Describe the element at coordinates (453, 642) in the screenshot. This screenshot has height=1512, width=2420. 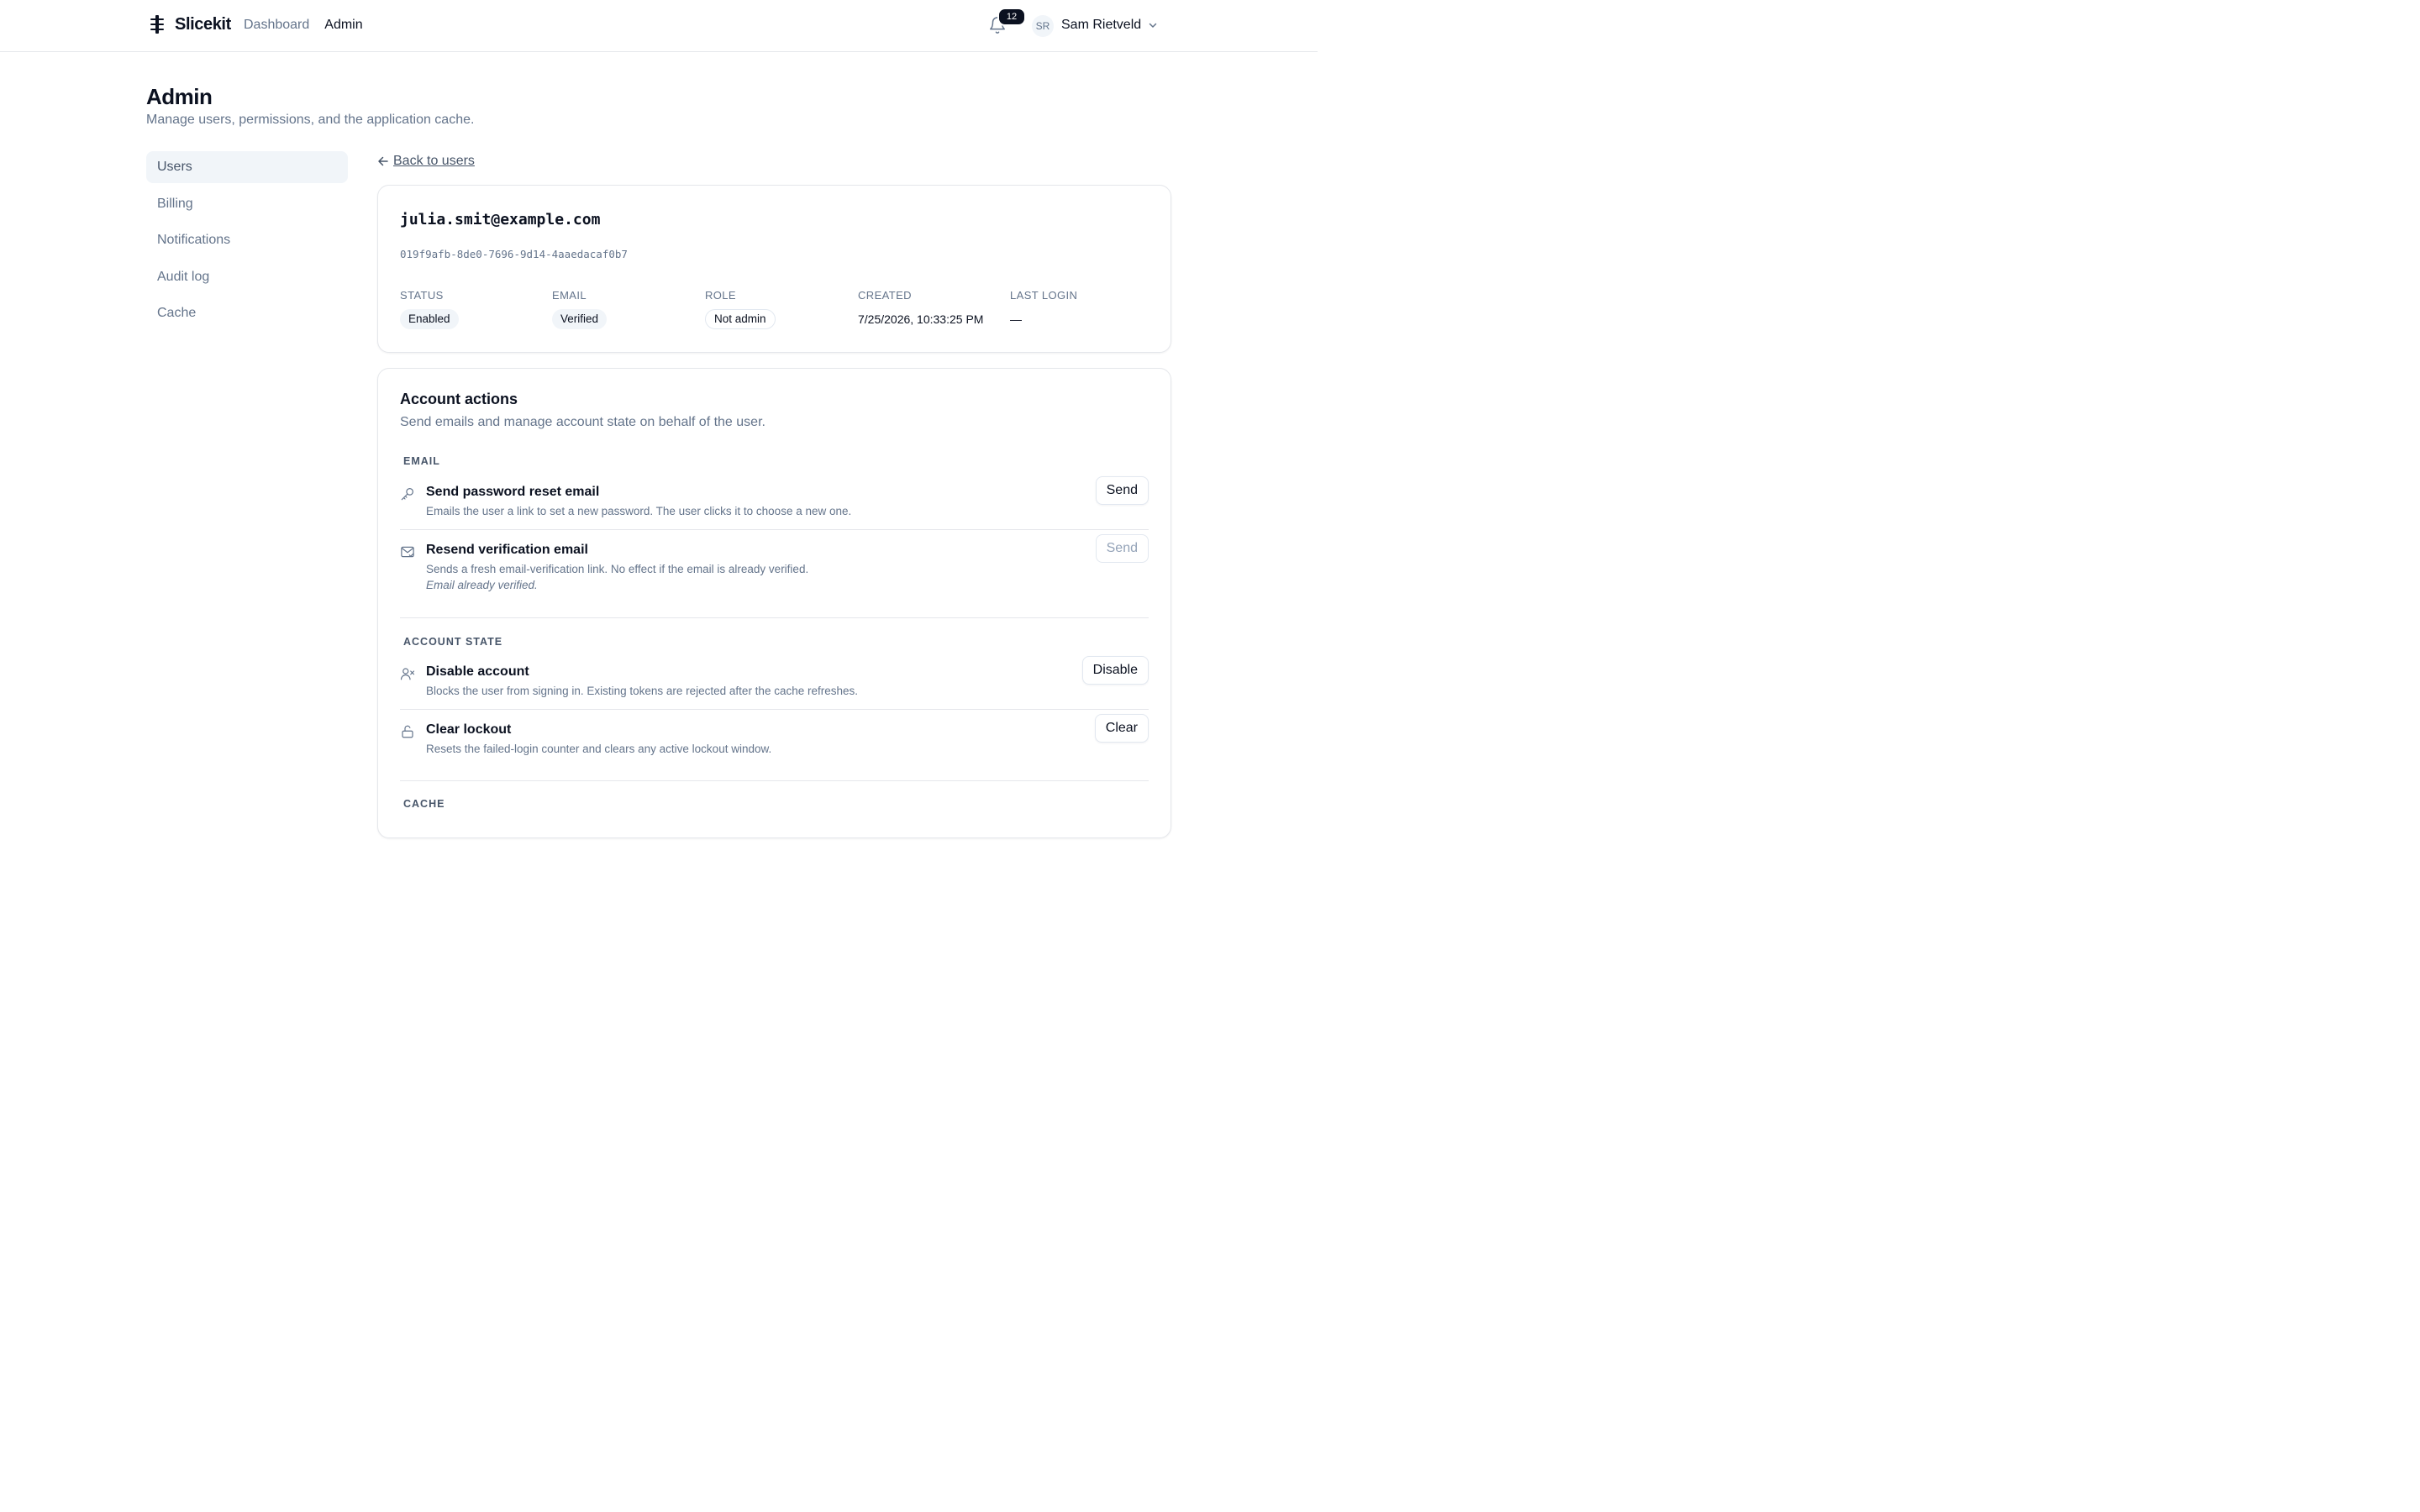
I see `group-label-account-state: ACCOUNT STATE` at that location.